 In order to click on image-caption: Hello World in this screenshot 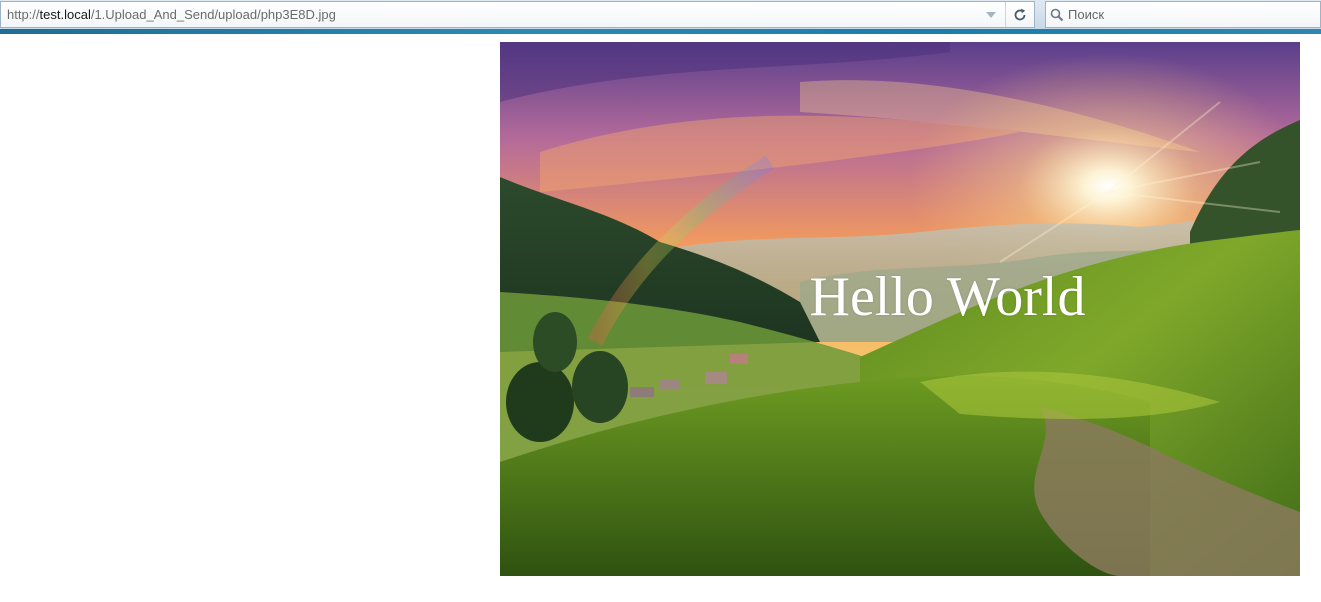, I will do `click(947, 297)`.